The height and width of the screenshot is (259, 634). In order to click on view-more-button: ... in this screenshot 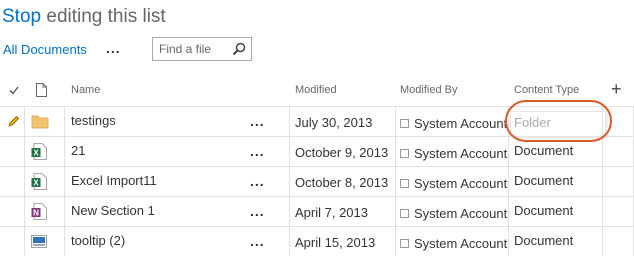, I will do `click(113, 48)`.